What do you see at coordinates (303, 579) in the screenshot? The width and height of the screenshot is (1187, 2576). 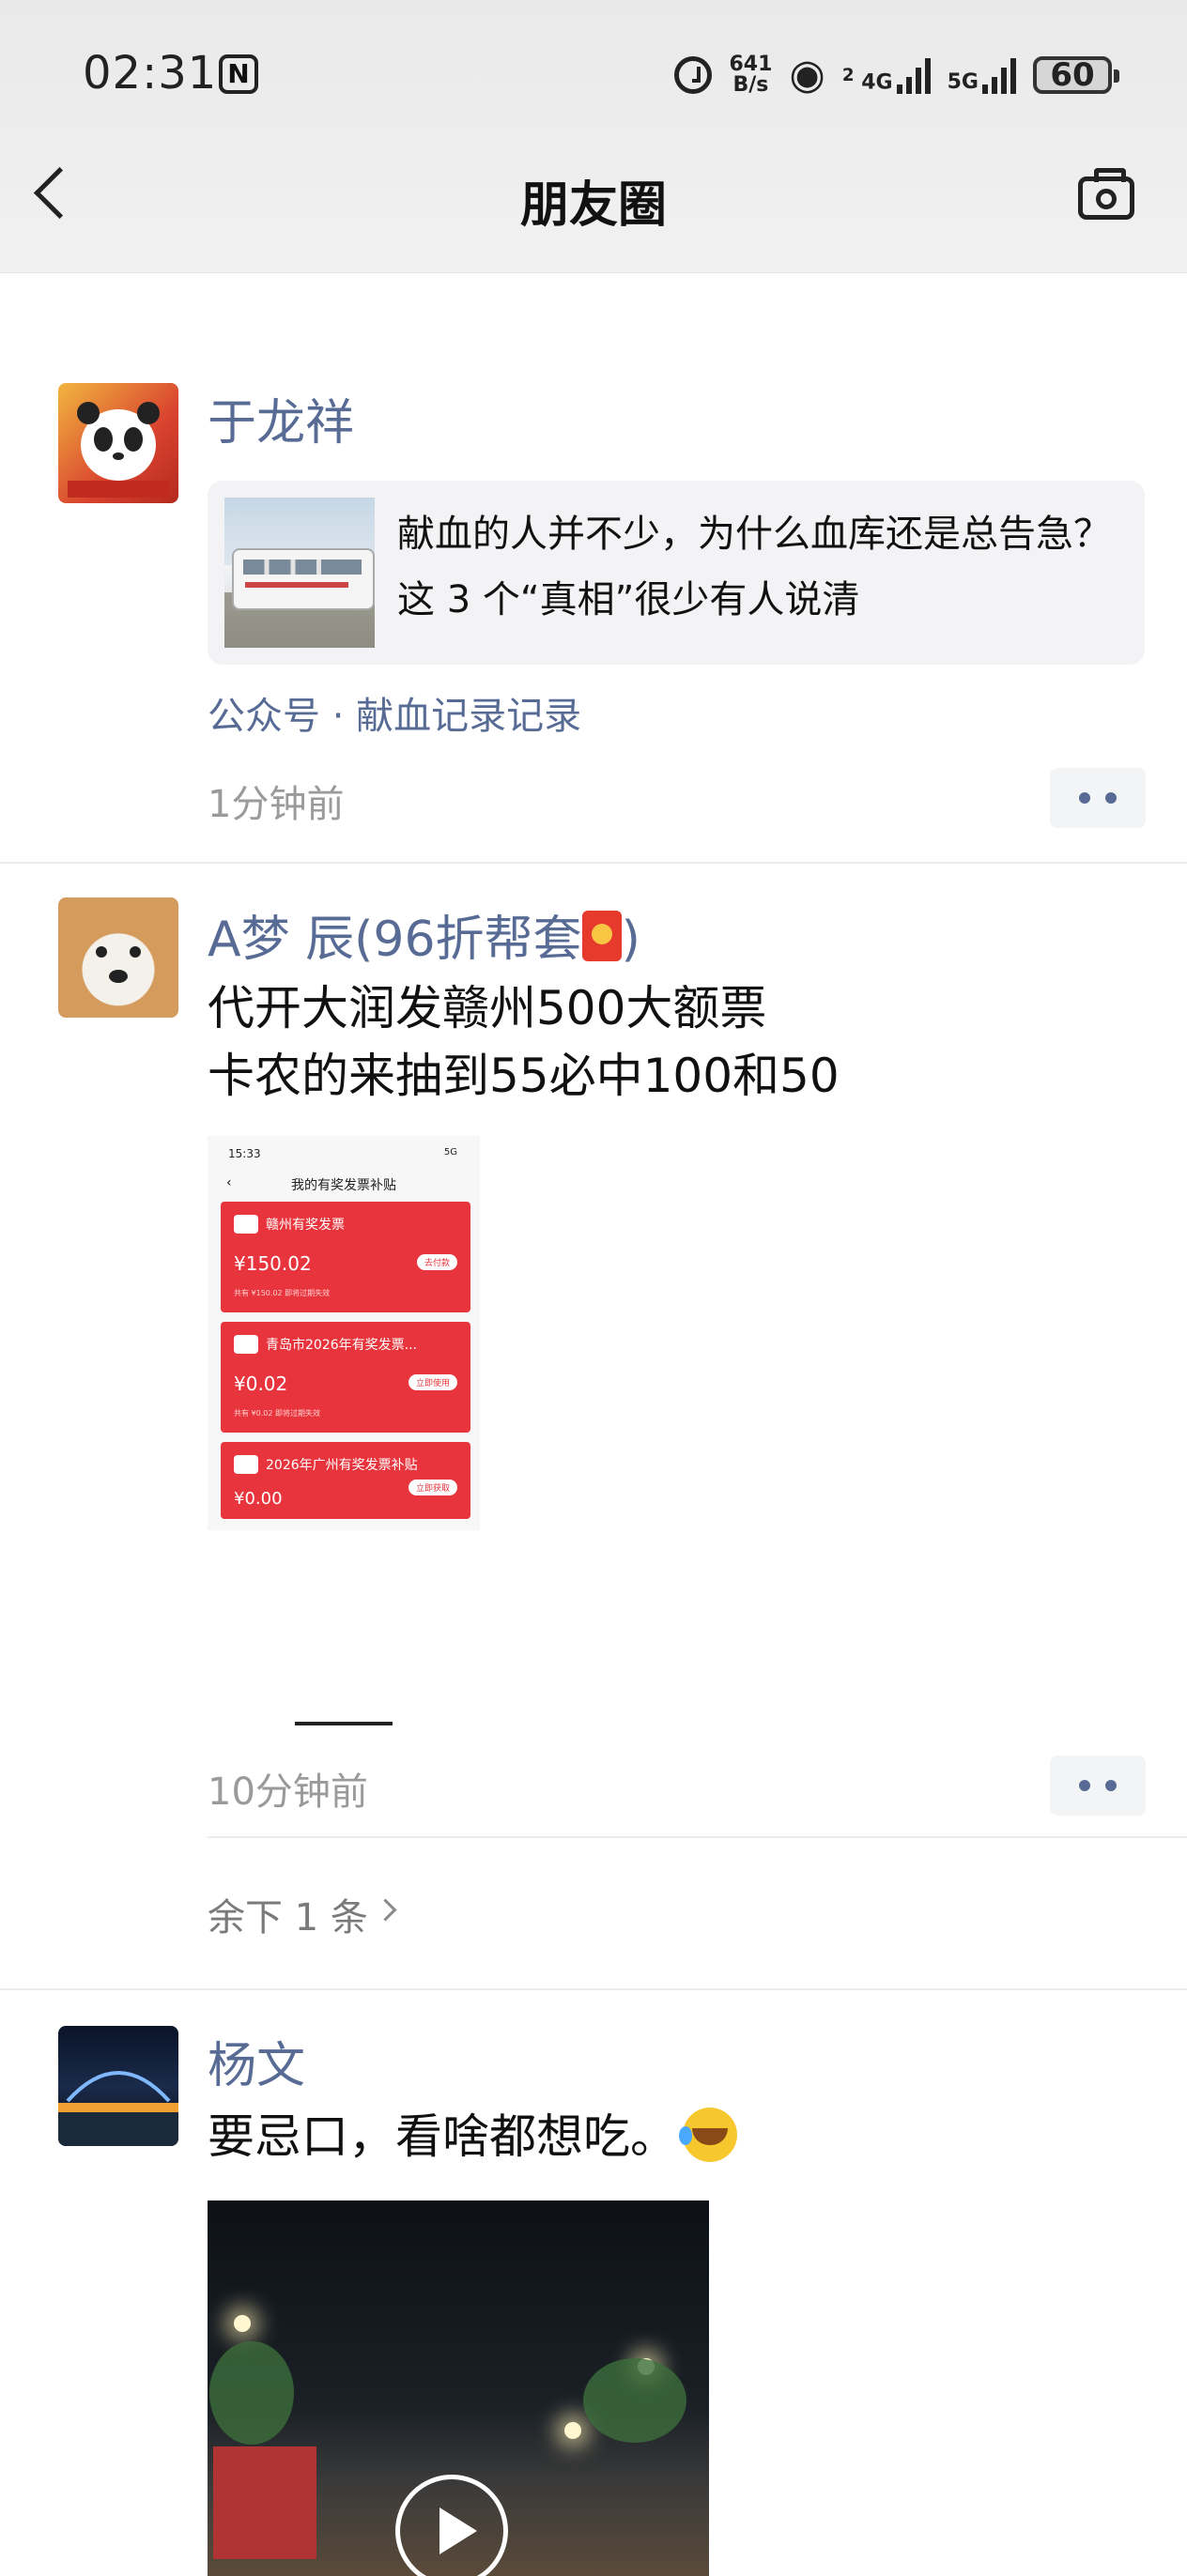 I see `bus-image` at bounding box center [303, 579].